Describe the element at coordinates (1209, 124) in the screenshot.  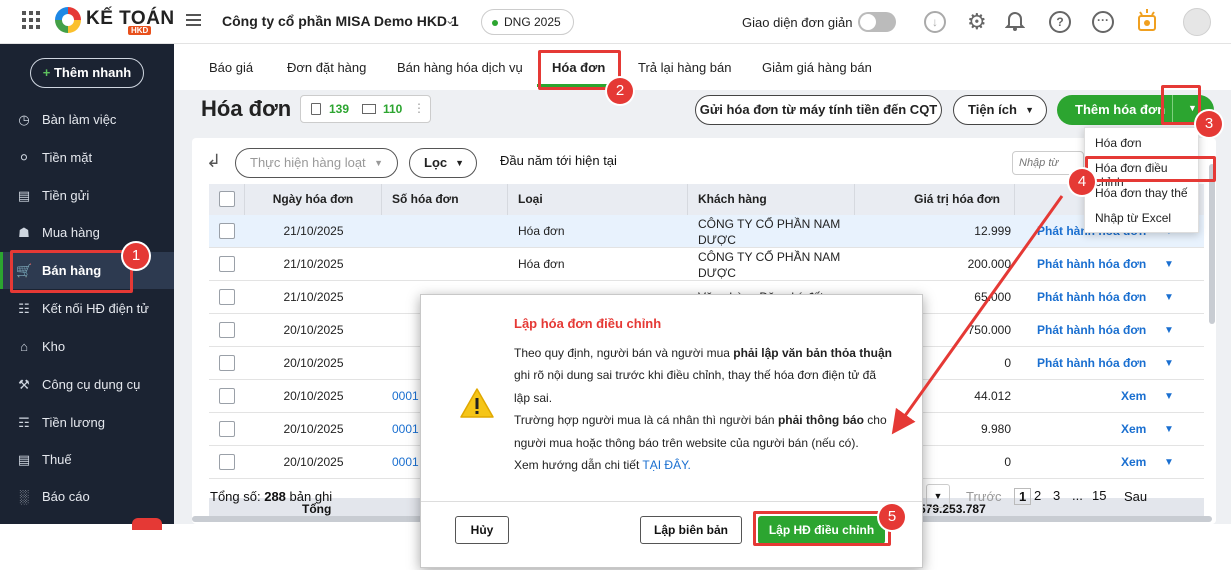
I see `annotation-badge-3: 3` at that location.